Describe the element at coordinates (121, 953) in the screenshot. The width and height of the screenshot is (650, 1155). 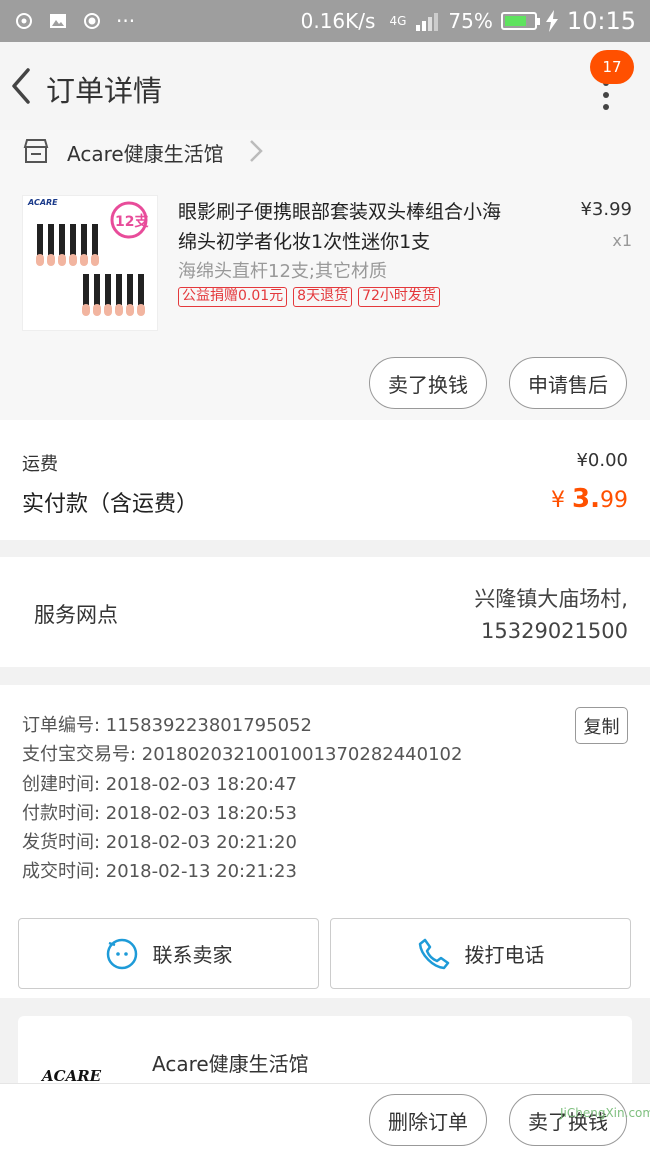
I see `chat-icon` at that location.